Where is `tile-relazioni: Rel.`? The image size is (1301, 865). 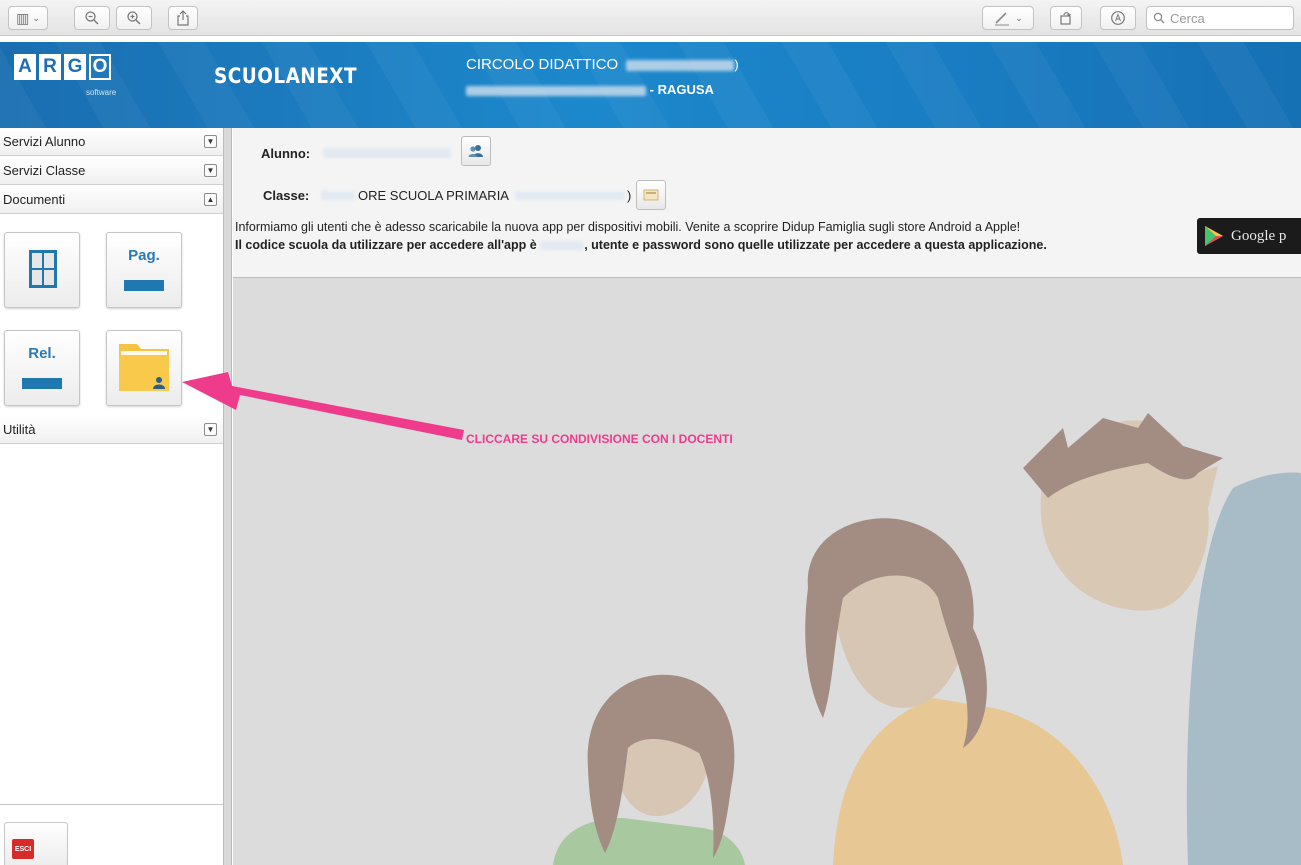
tile-relazioni: Rel. is located at coordinates (42, 368).